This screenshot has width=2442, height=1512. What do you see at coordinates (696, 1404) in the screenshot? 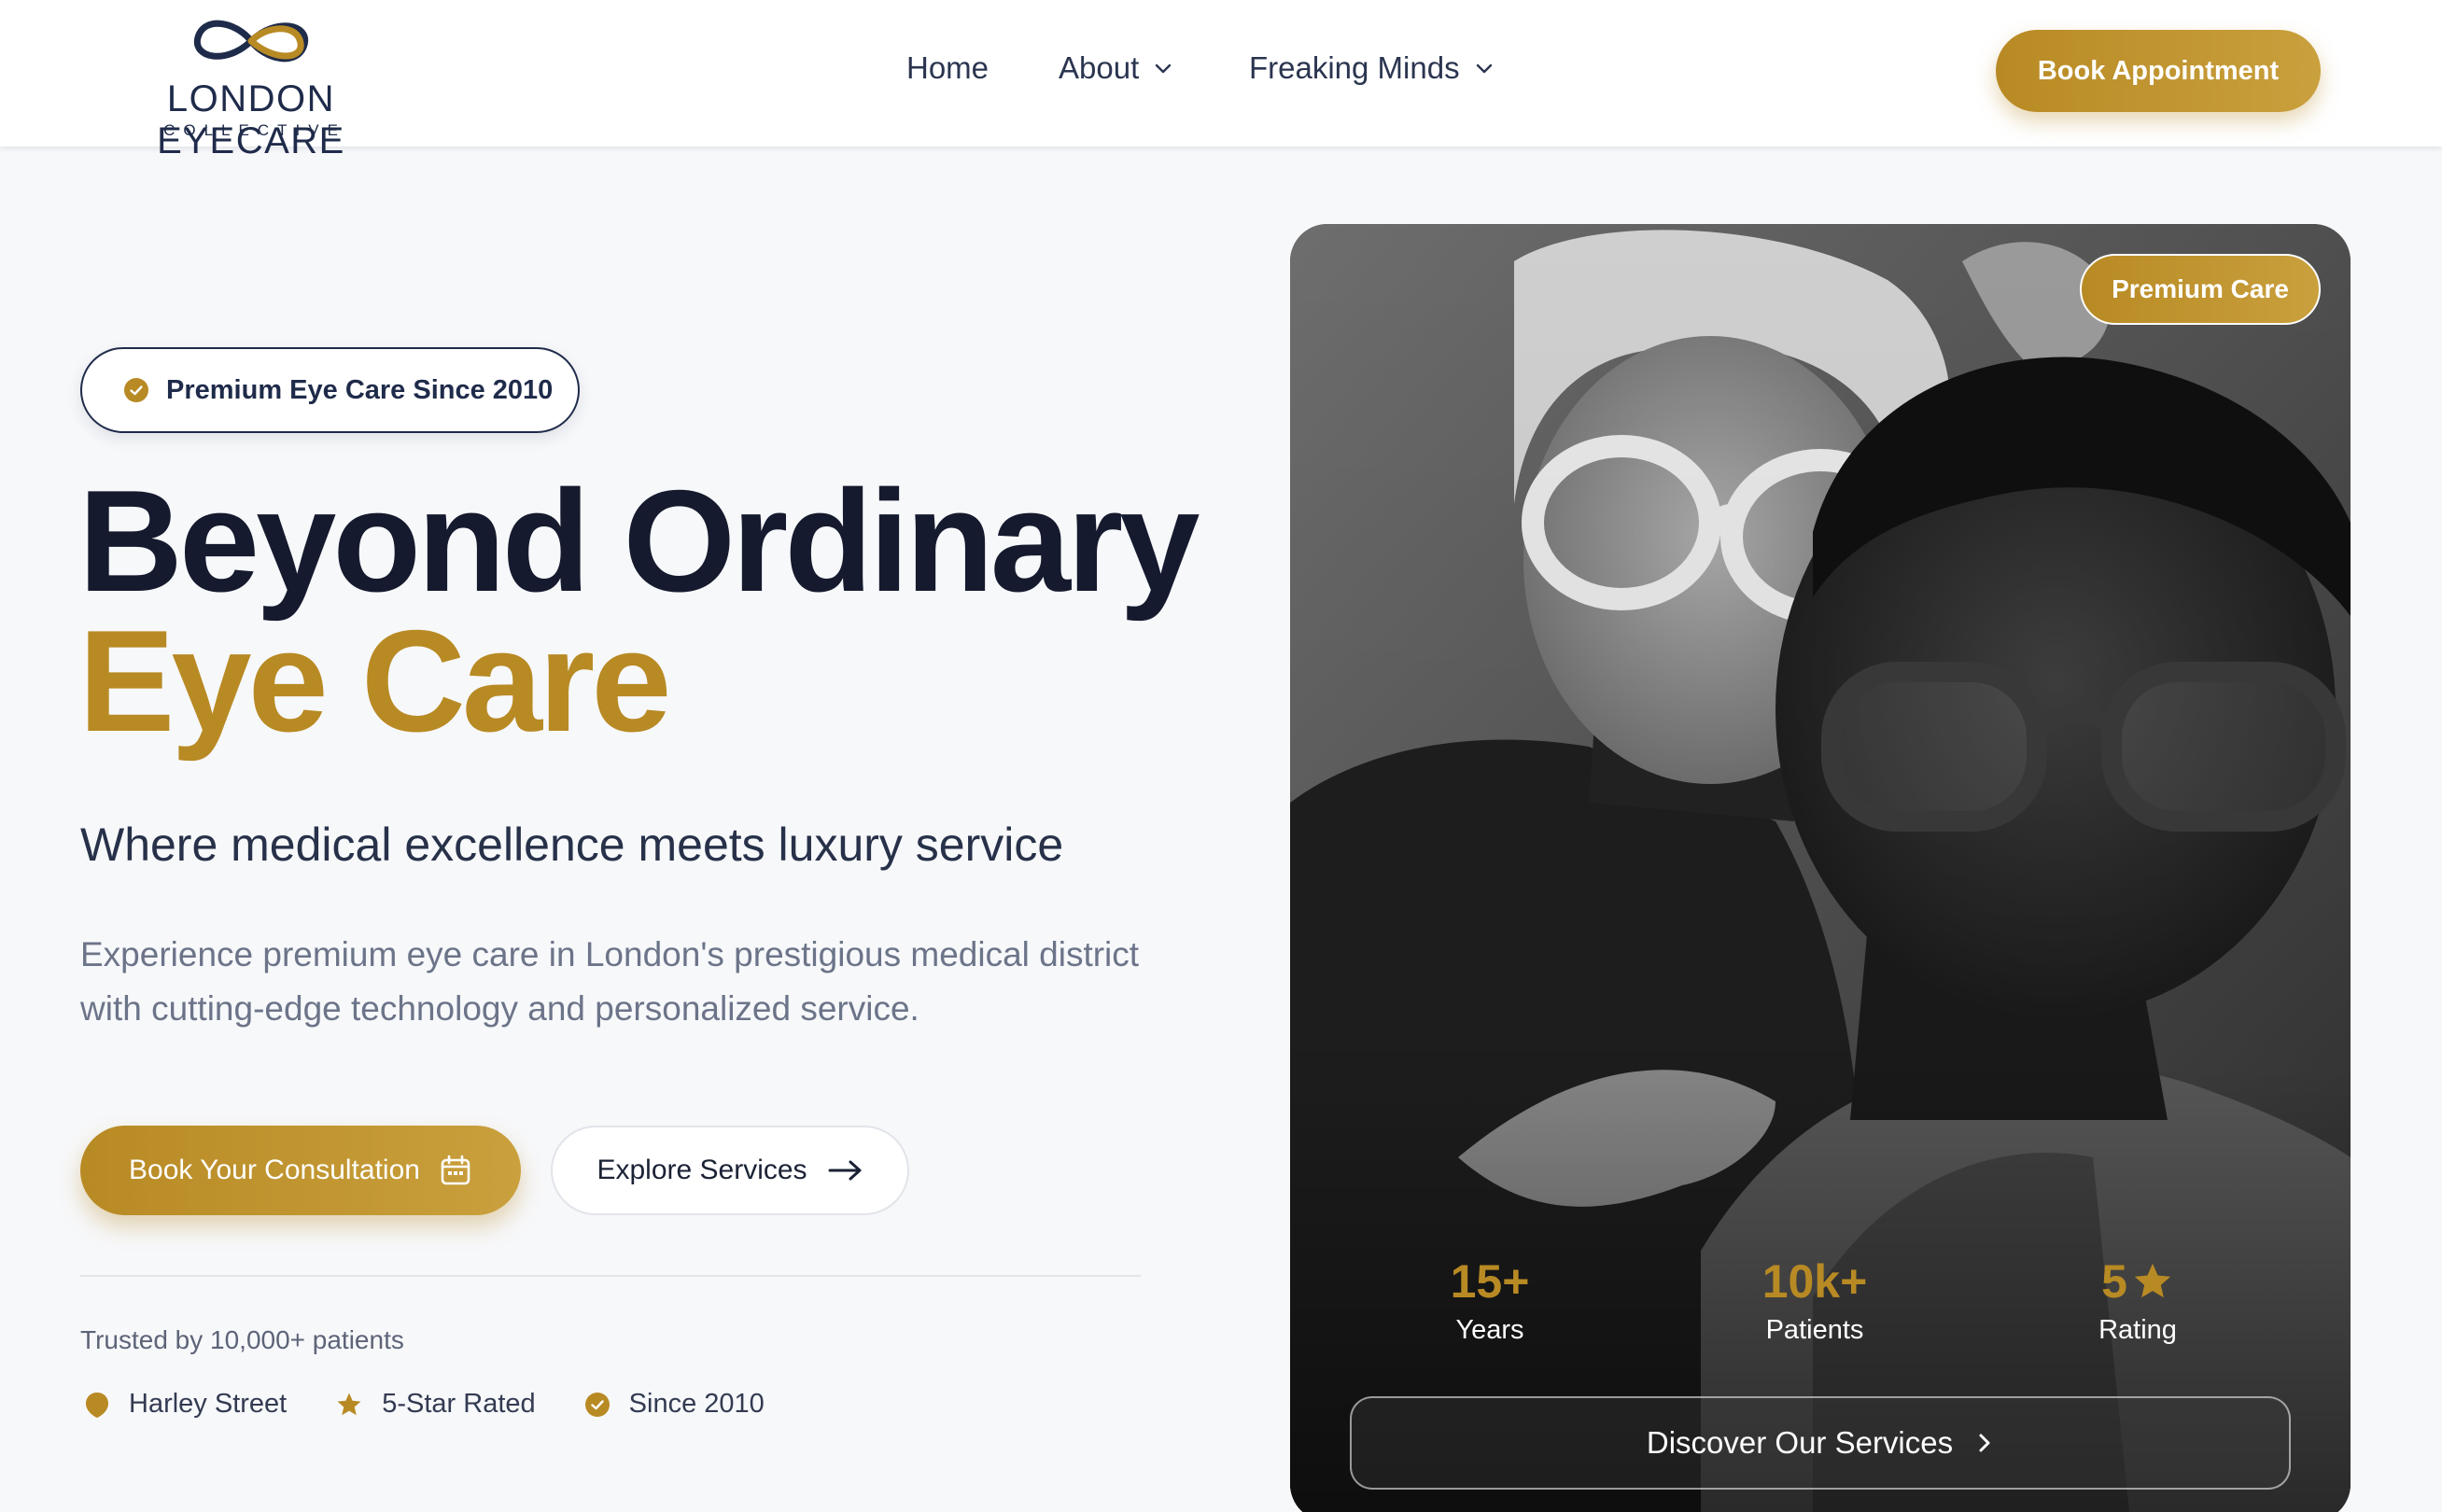
I see `trust-badge-label: Since 2010` at bounding box center [696, 1404].